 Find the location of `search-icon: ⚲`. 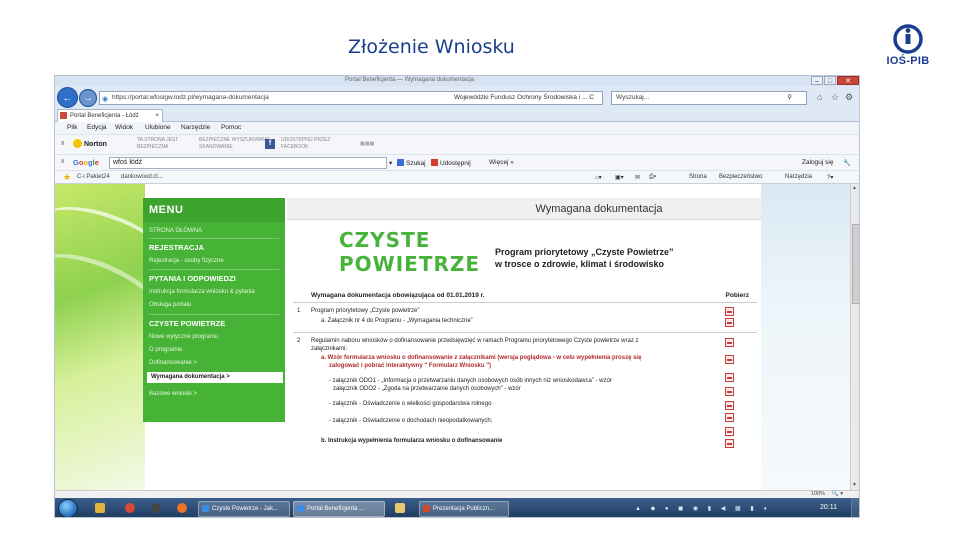

search-icon: ⚲ is located at coordinates (789, 98).